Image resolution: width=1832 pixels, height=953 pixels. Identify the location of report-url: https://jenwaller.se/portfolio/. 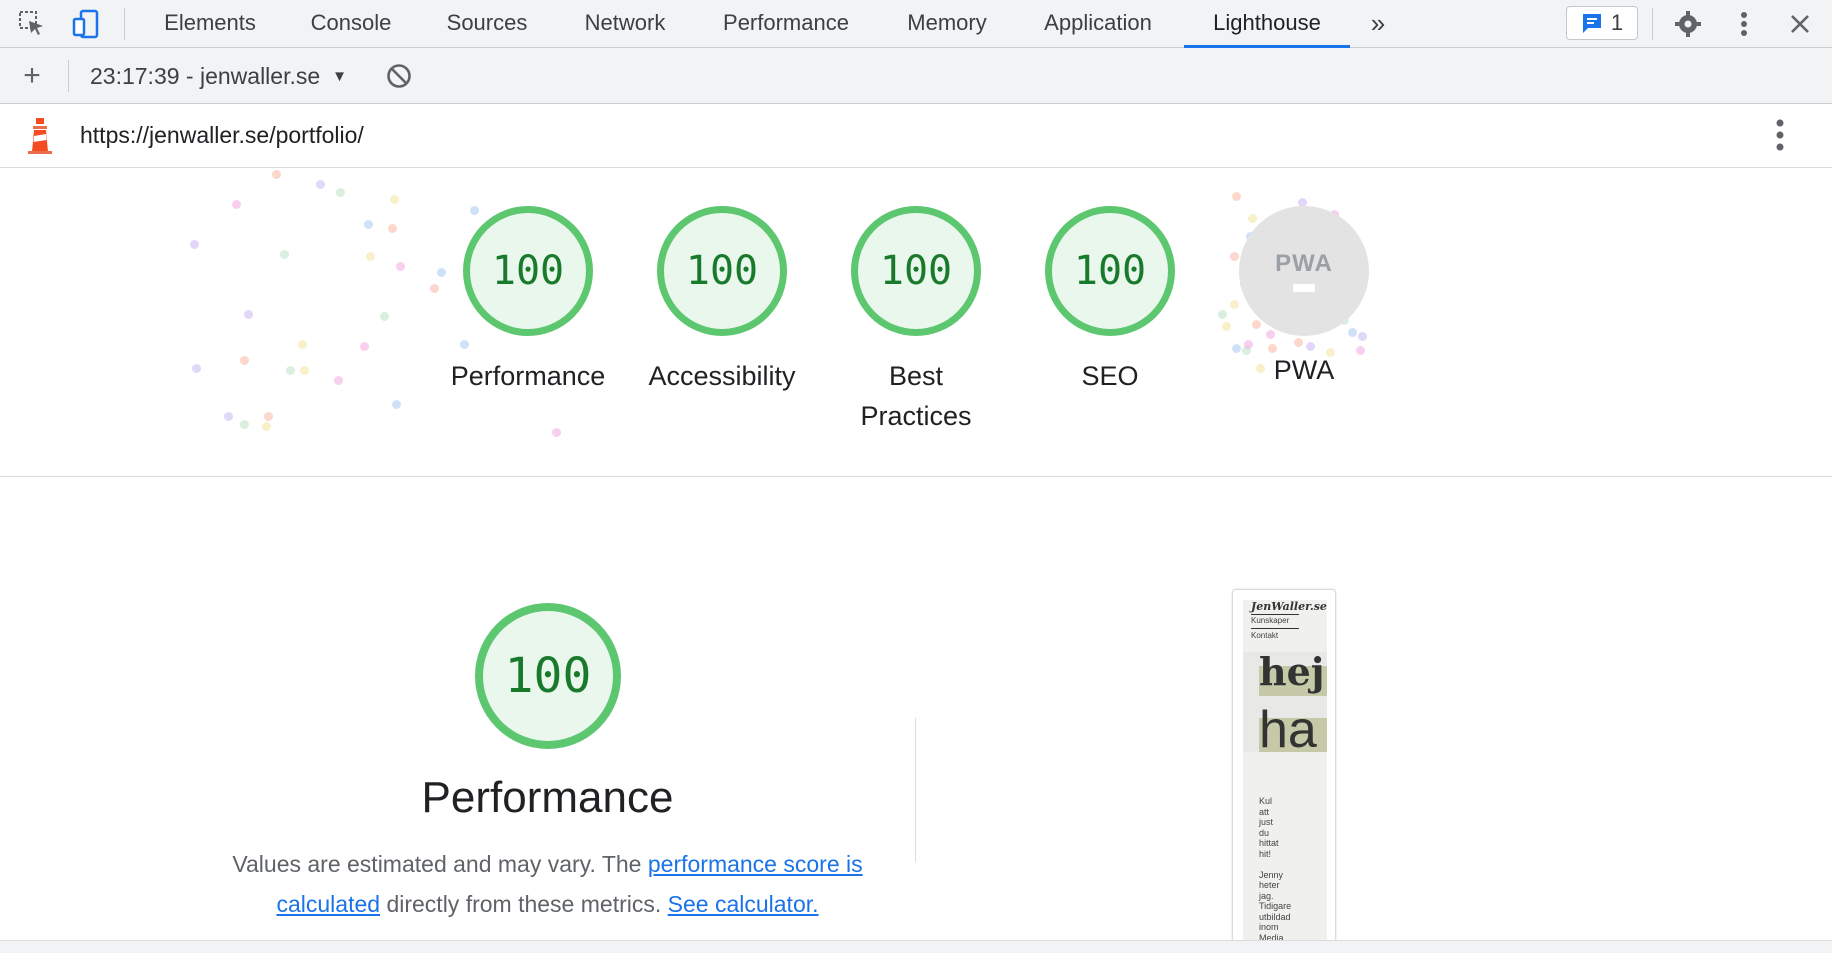
(222, 135).